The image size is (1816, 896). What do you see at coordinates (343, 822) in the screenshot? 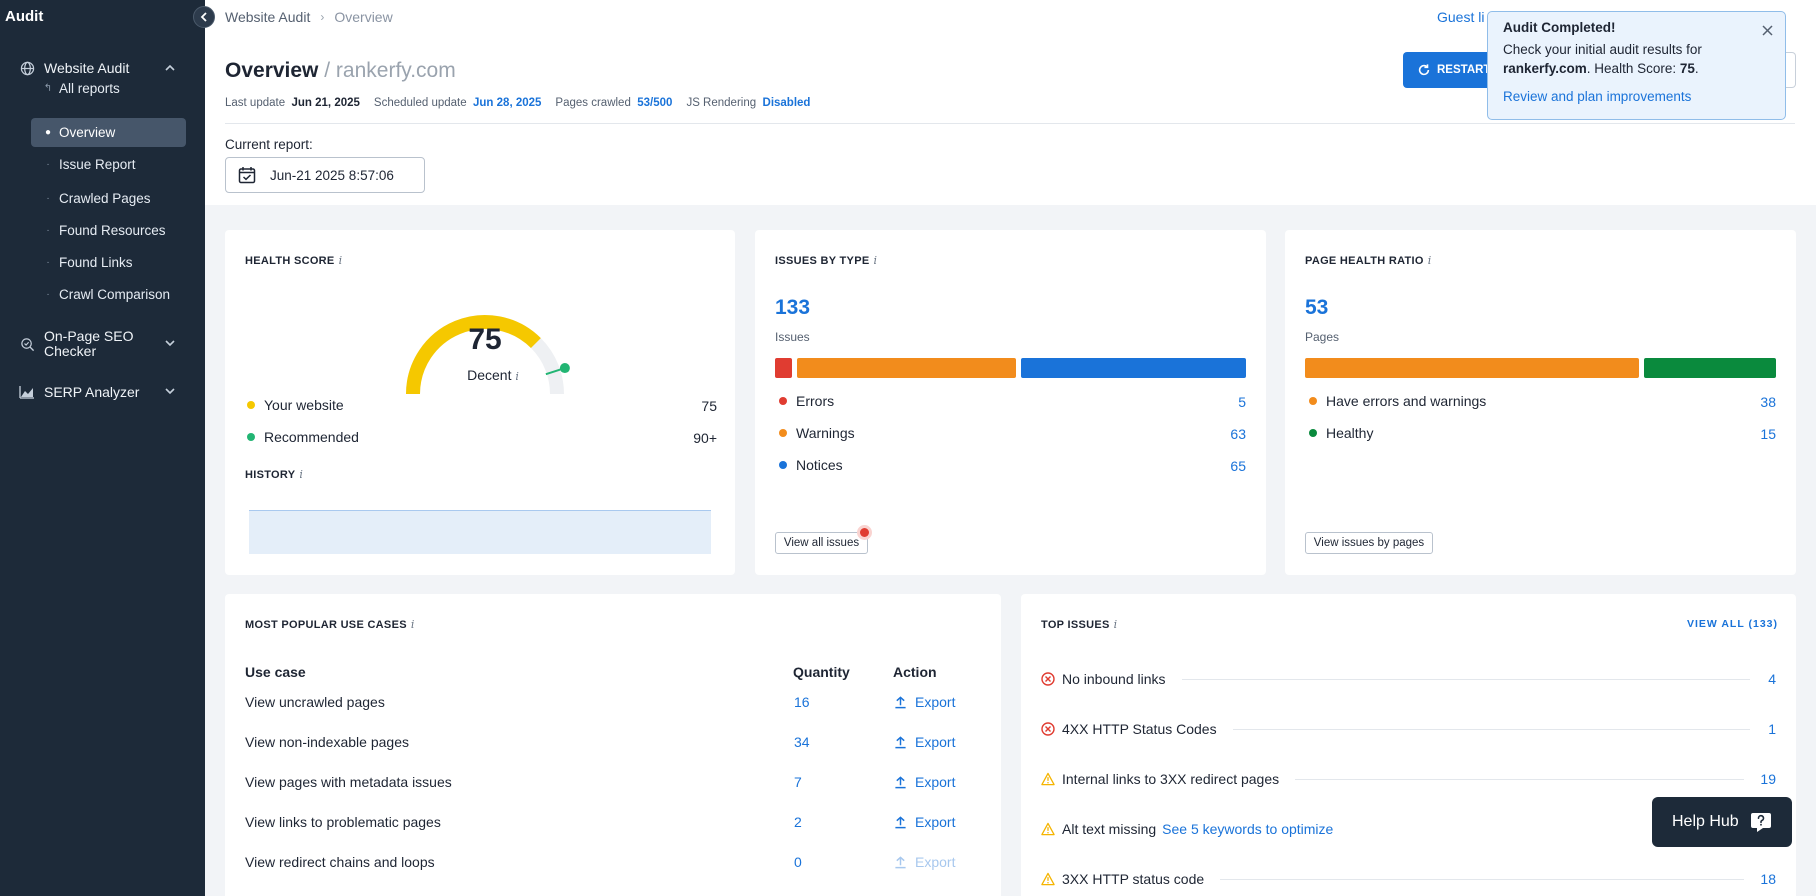
I see `use-case-label: View links to problematic pages` at bounding box center [343, 822].